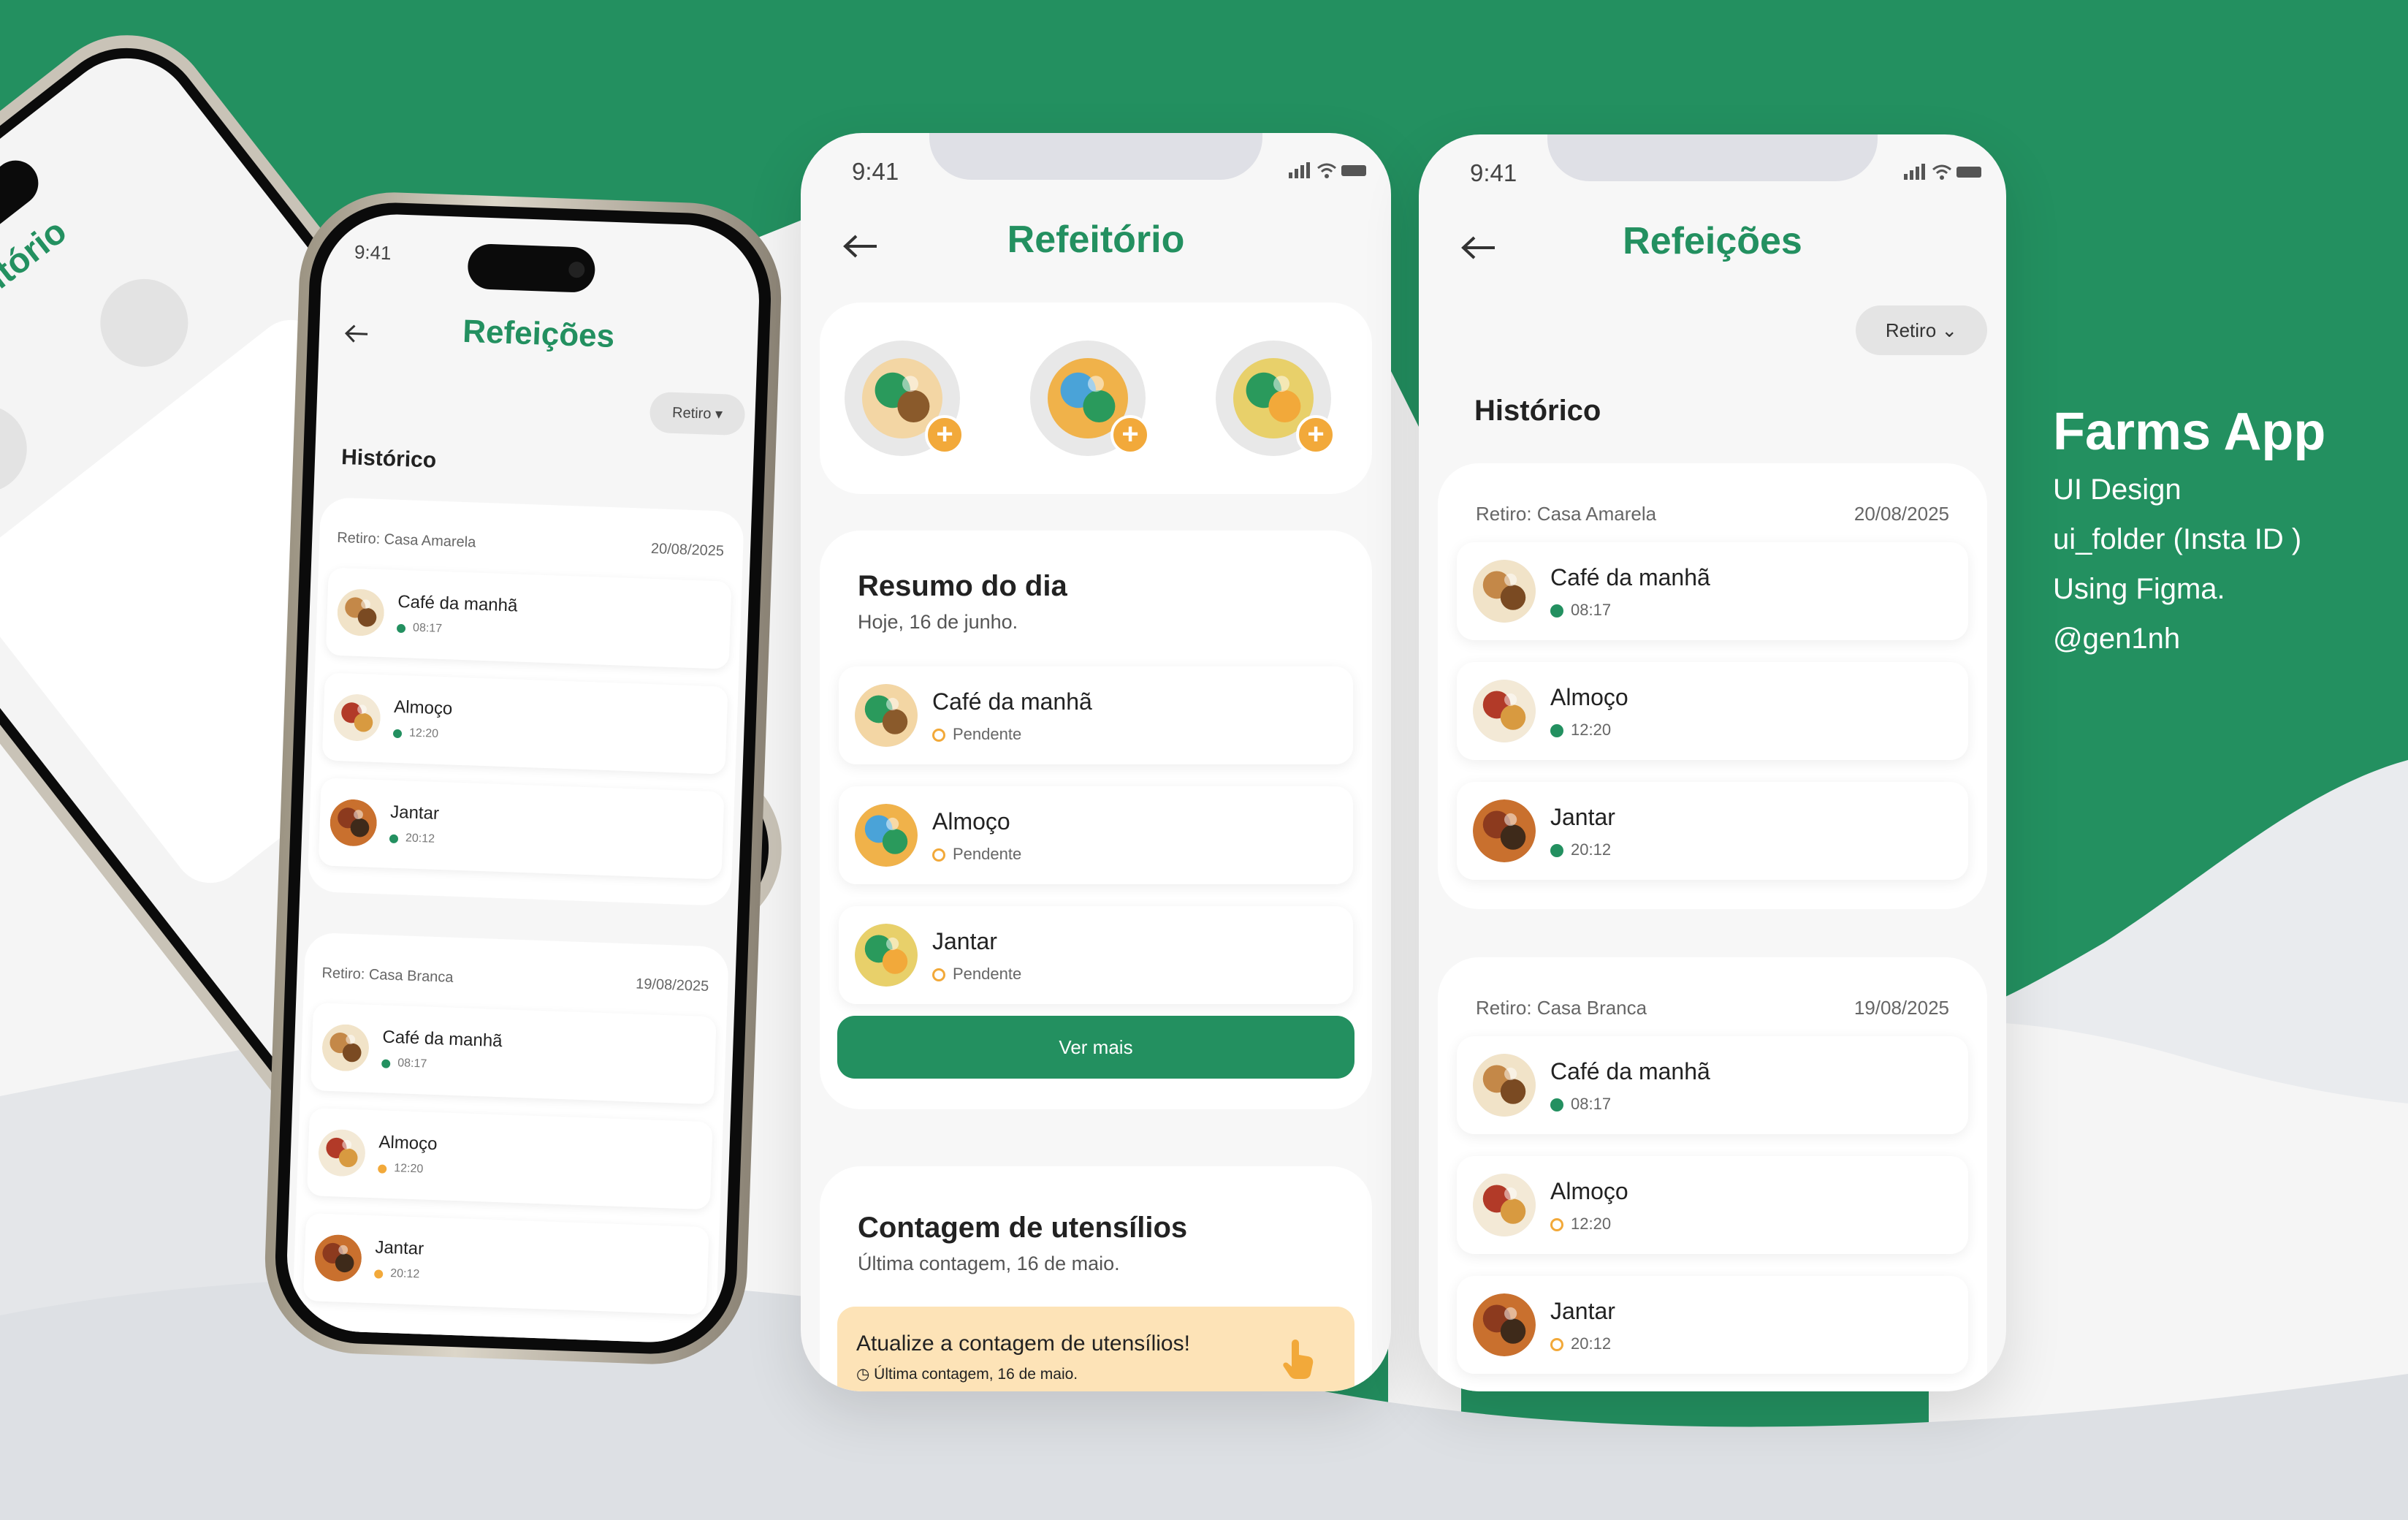 The width and height of the screenshot is (2408, 1520). I want to click on quick-add-dinner-bowl-button: +, so click(1276, 398).